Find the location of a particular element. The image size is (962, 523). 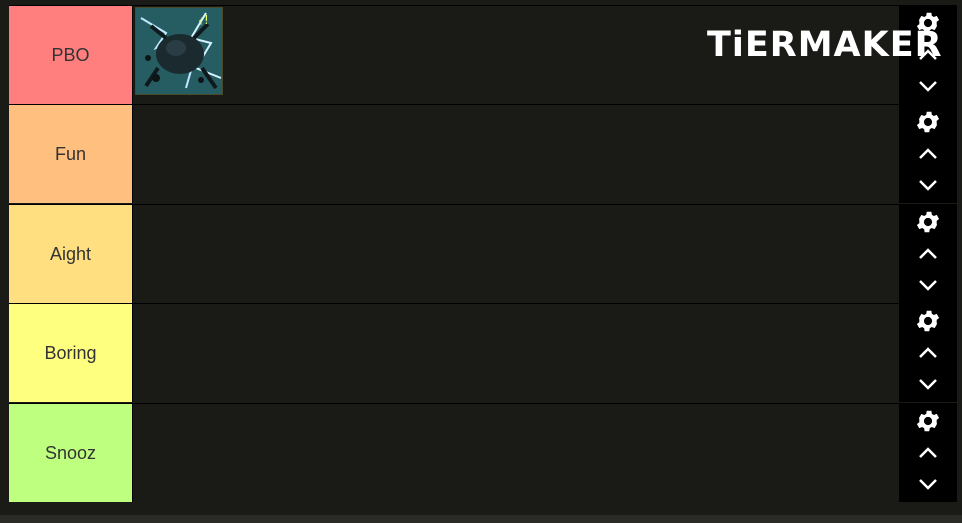

tier-item-card-art: ｨ! is located at coordinates (179, 51).